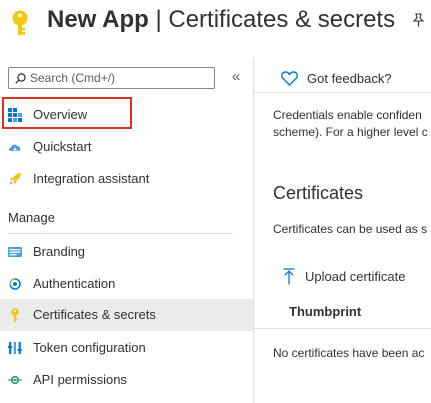 This screenshot has width=431, height=403. What do you see at coordinates (325, 311) in the screenshot?
I see `thumbprint-column-header: Thumbprint` at bounding box center [325, 311].